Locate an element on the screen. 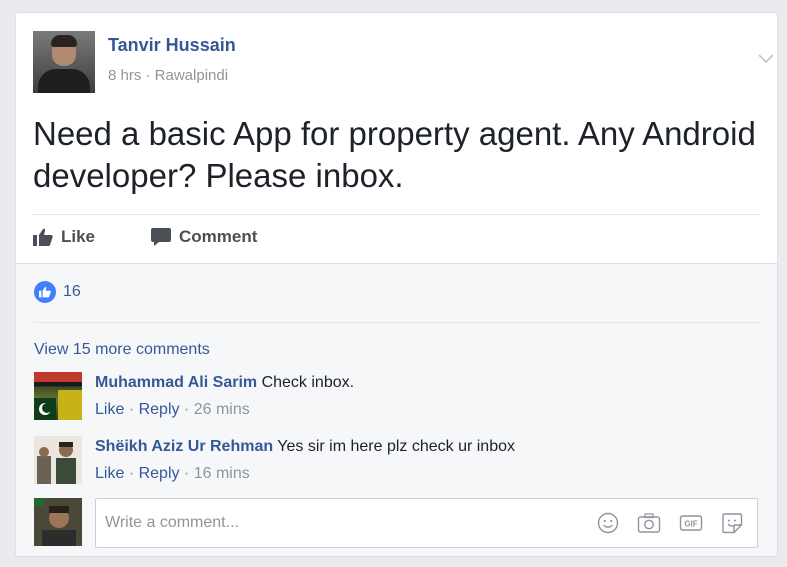 The height and width of the screenshot is (567, 787). post-meta: 8 hrs · Rawalpindi is located at coordinates (168, 75).